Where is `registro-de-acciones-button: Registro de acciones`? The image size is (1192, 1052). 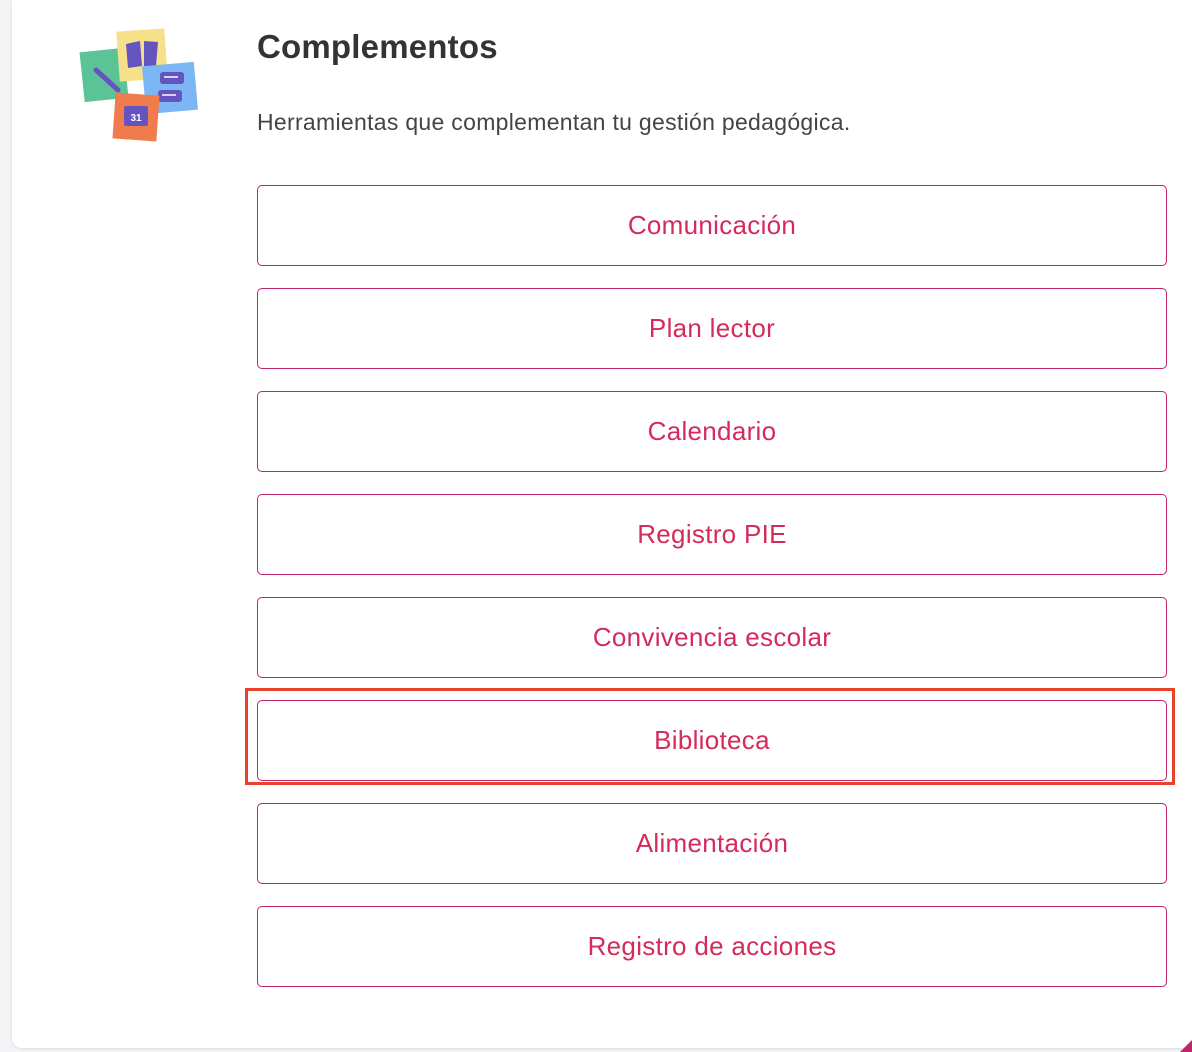
registro-de-acciones-button: Registro de acciones is located at coordinates (712, 946).